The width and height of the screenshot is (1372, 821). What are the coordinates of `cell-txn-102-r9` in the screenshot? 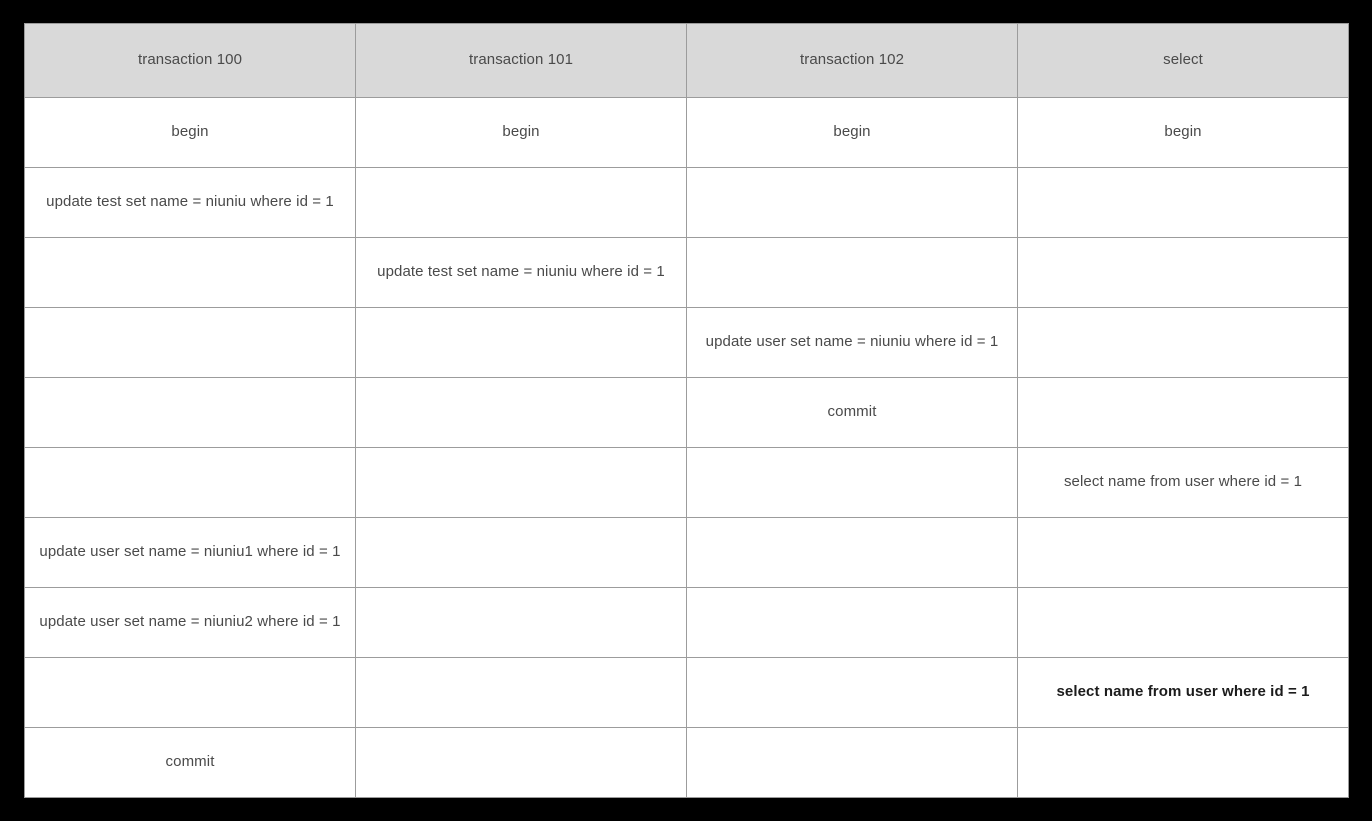 It's located at (852, 762).